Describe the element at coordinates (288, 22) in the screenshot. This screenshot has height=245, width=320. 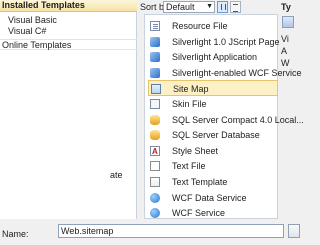
I see `template-preview-icon` at that location.